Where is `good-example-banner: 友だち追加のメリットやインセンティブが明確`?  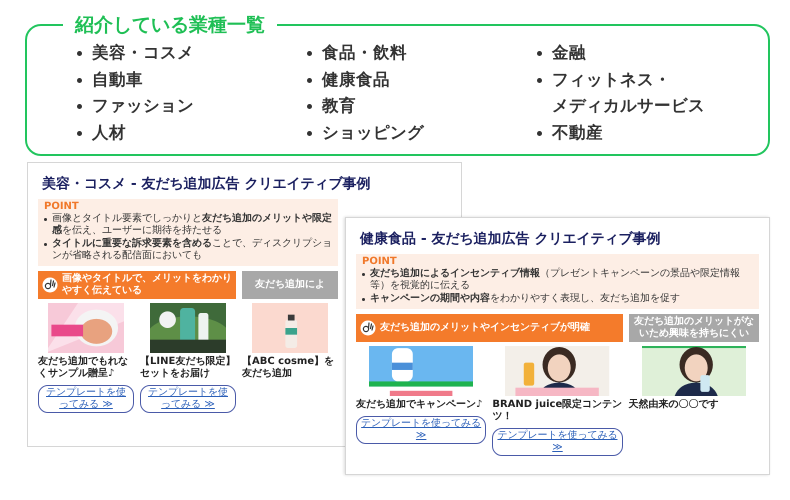
good-example-banner: 友だち追加のメリットやインセンティブが明確 is located at coordinates (489, 328).